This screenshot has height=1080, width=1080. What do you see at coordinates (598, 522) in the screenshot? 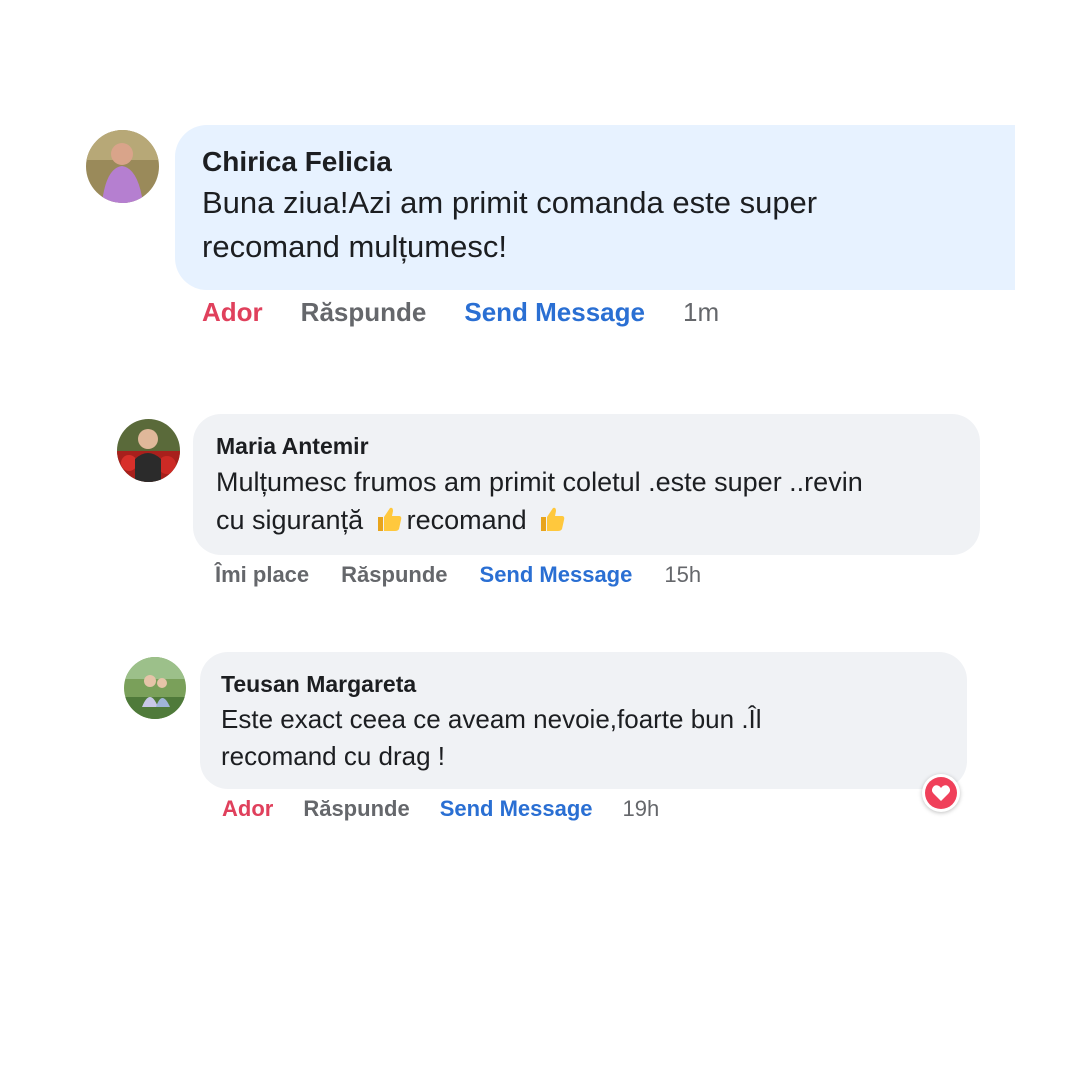
I see `comment-text-line-2: cu siguranță recomand` at bounding box center [598, 522].